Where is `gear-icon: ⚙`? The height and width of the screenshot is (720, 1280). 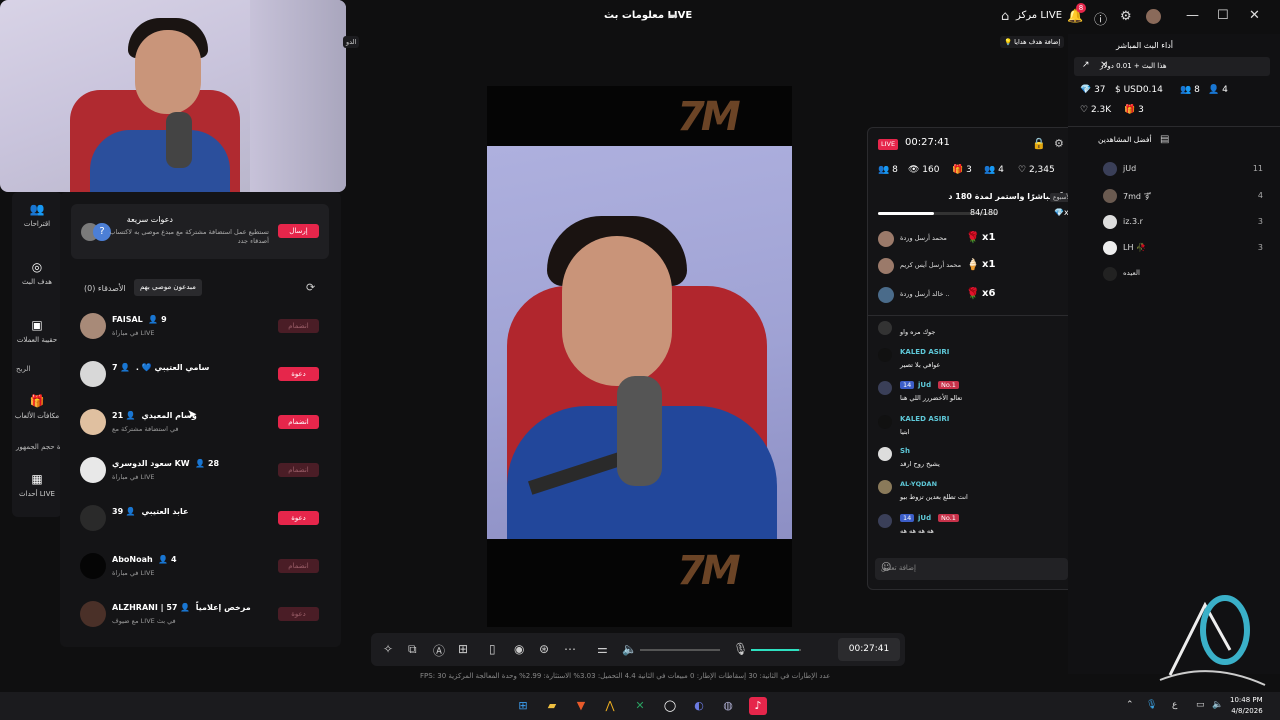 gear-icon: ⚙ is located at coordinates (1126, 16).